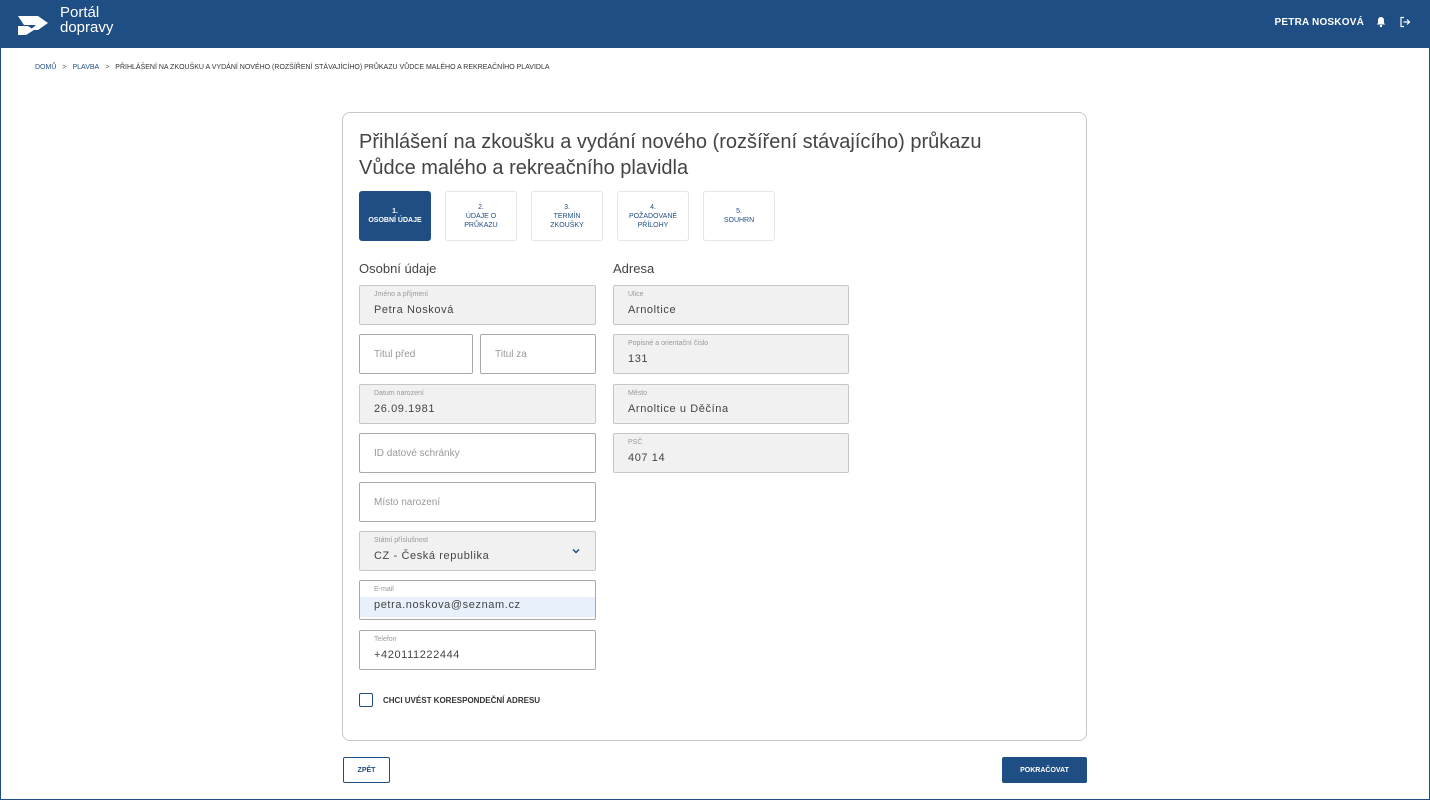 This screenshot has width=1430, height=800. What do you see at coordinates (80, 12) in the screenshot?
I see `brand-line-1: Portál` at bounding box center [80, 12].